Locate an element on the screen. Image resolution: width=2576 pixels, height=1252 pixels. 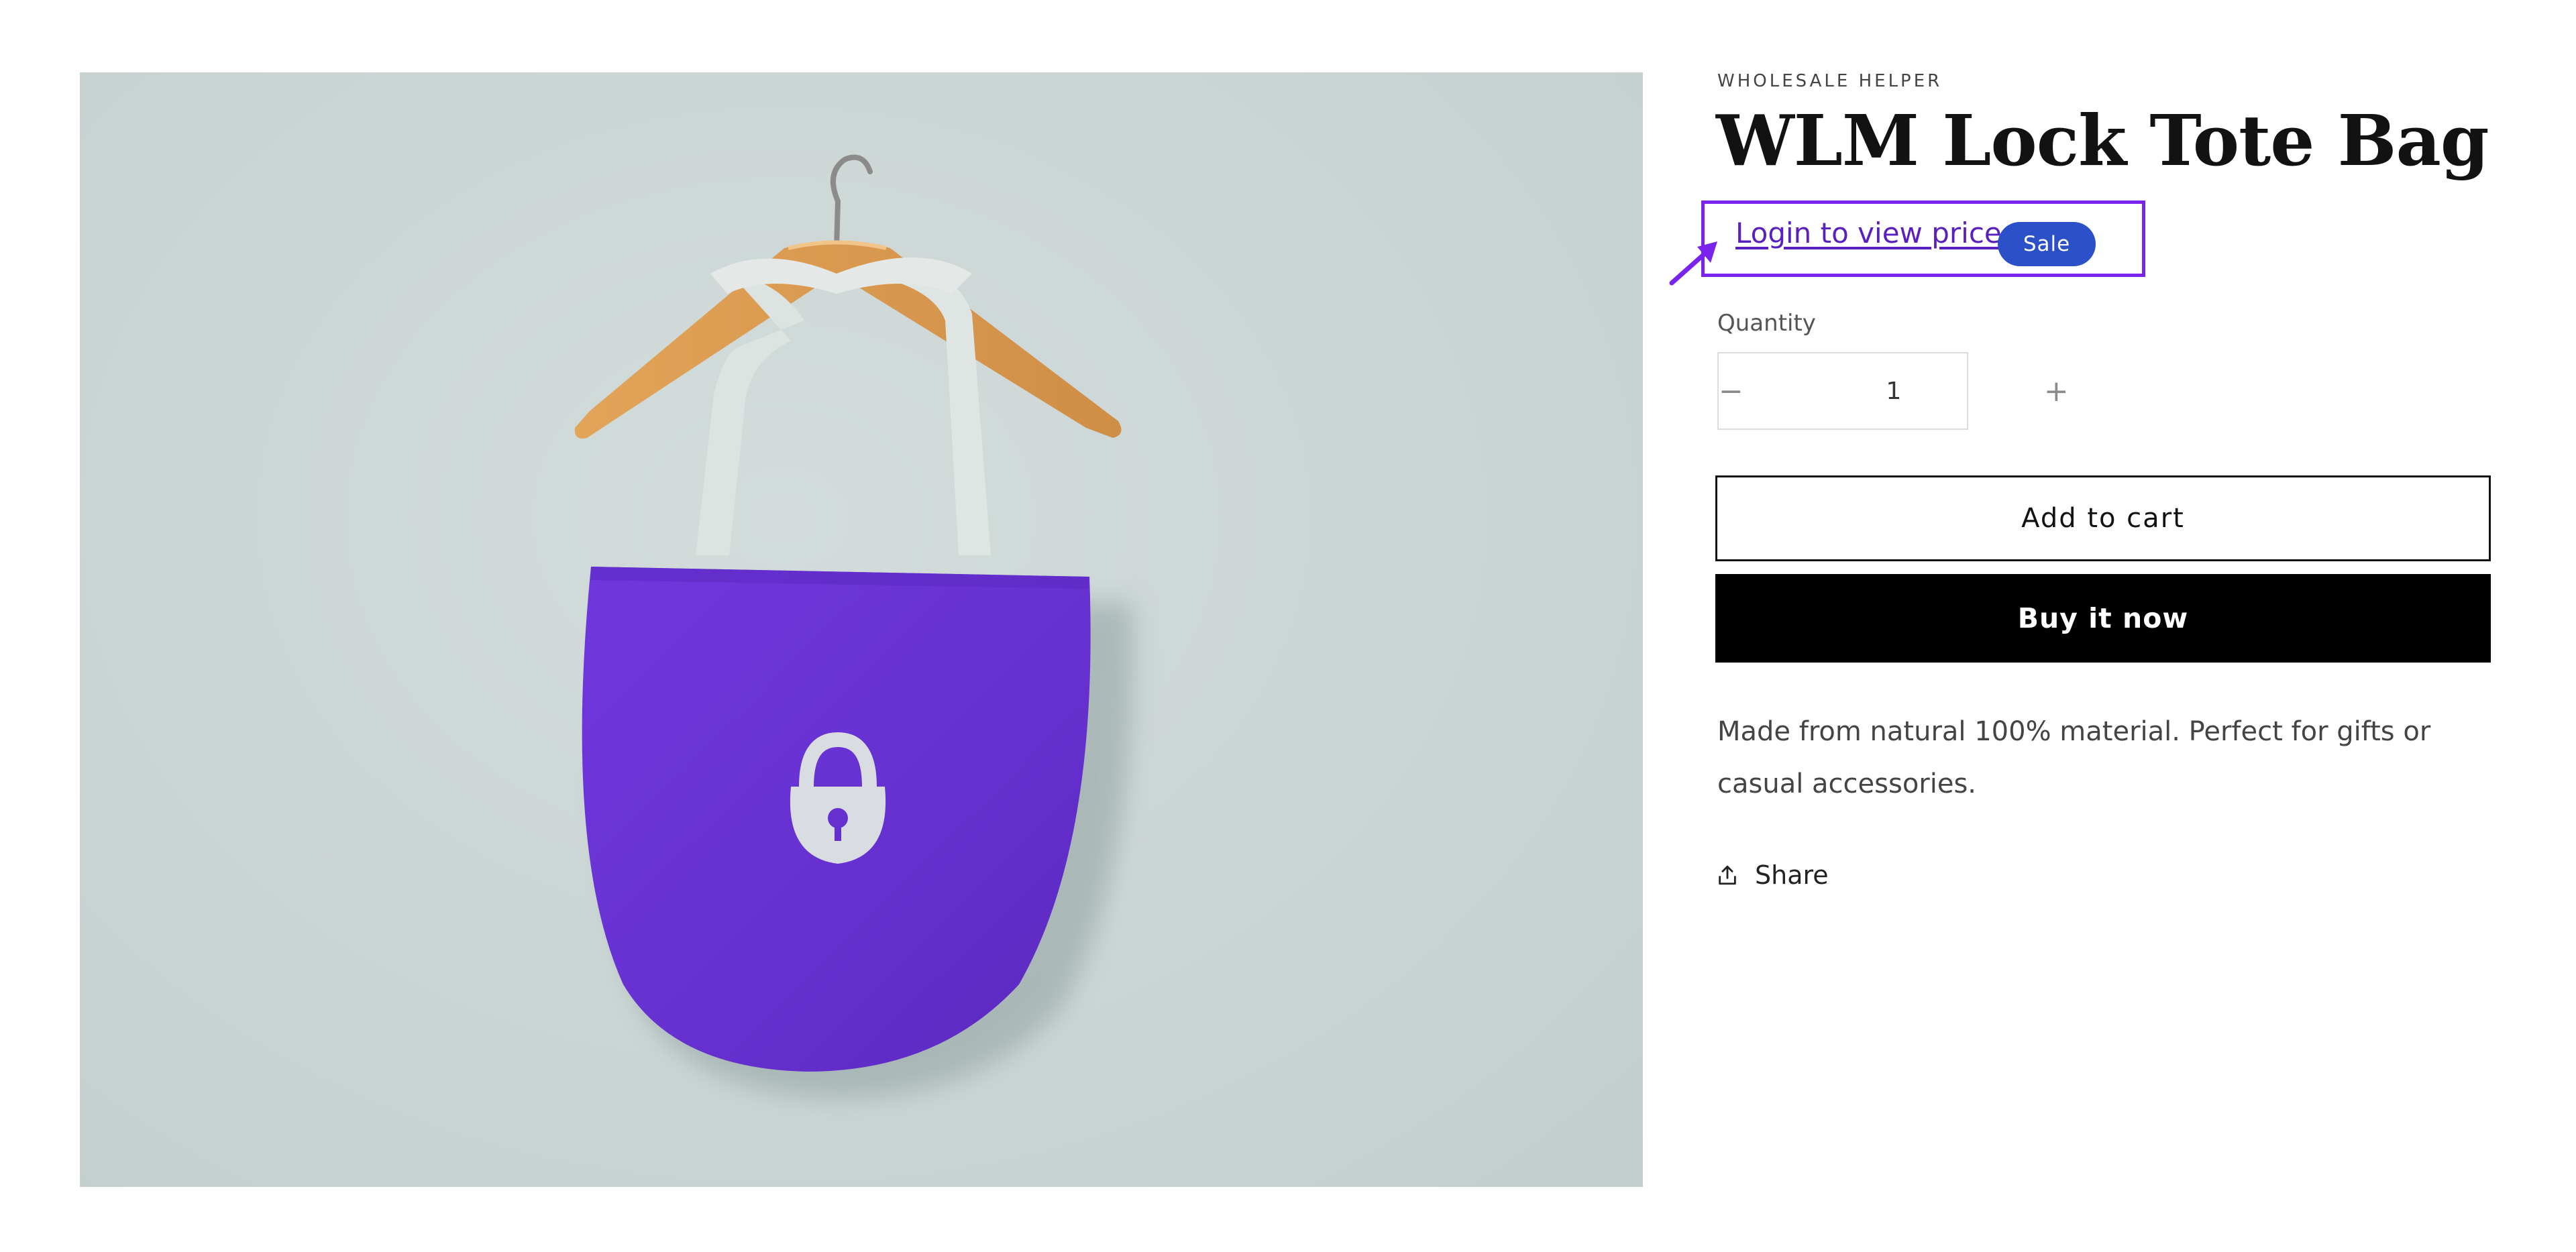
quantity-increase-button: + is located at coordinates (2056, 391).